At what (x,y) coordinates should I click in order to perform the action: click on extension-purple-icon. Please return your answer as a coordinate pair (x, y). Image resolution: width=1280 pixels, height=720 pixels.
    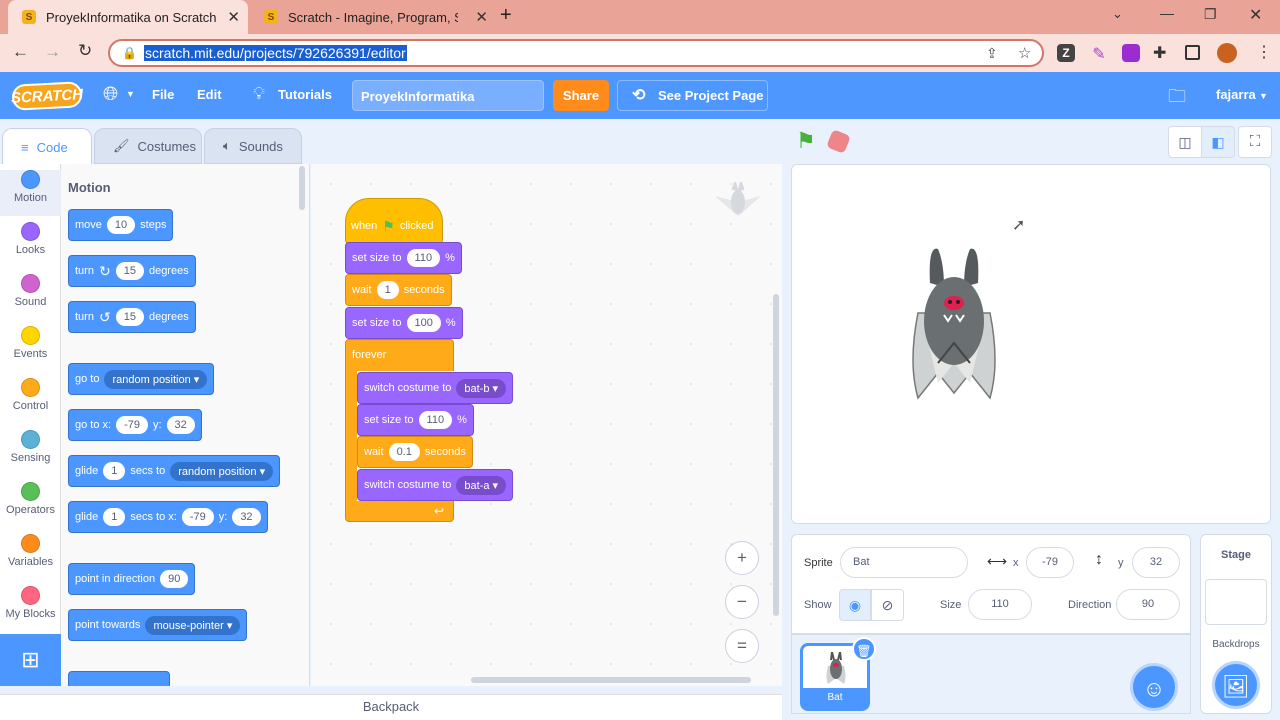
    Looking at the image, I should click on (1131, 53).